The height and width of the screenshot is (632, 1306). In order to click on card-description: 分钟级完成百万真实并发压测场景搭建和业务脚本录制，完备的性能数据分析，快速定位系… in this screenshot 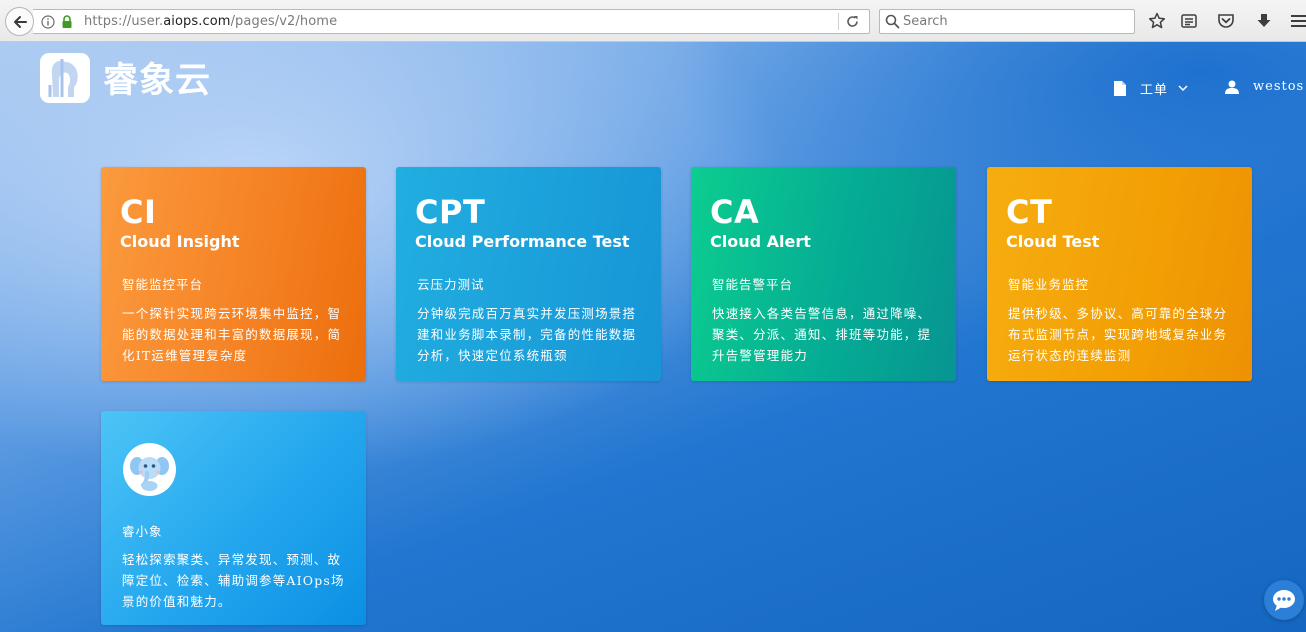, I will do `click(527, 334)`.